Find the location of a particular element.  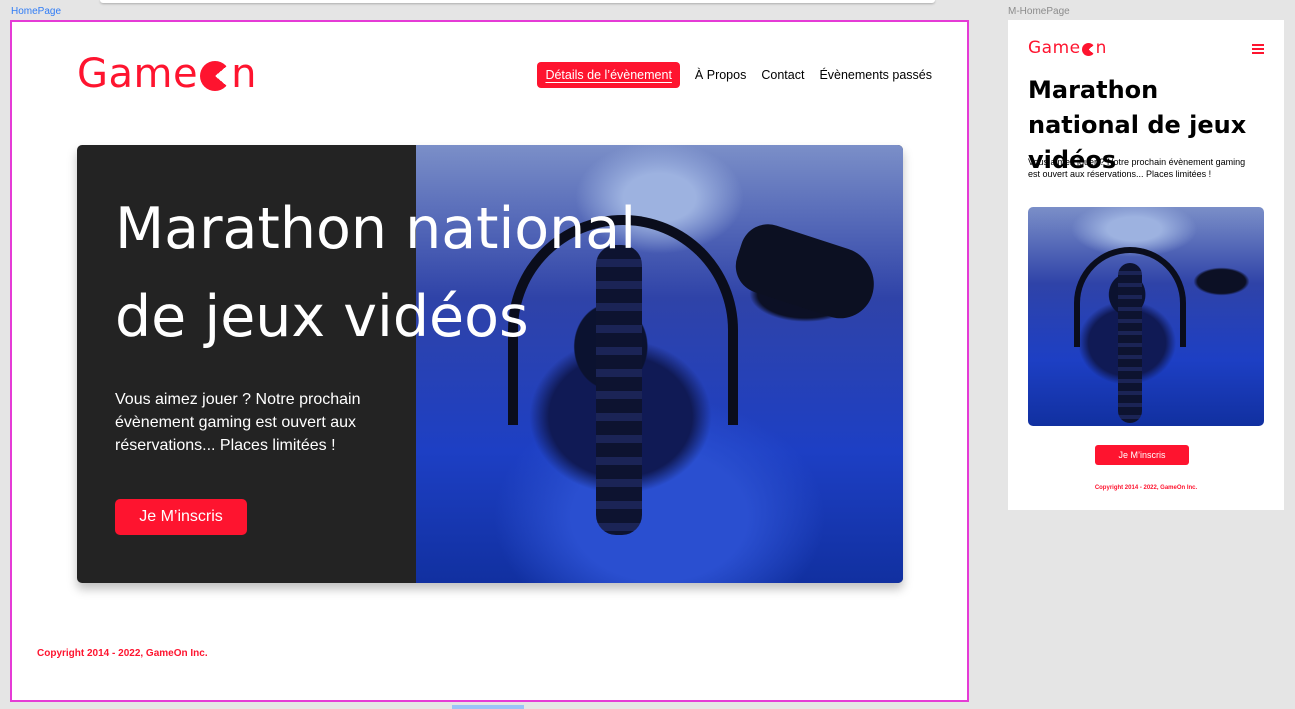

hamburger-menu-icon is located at coordinates (1258, 49).